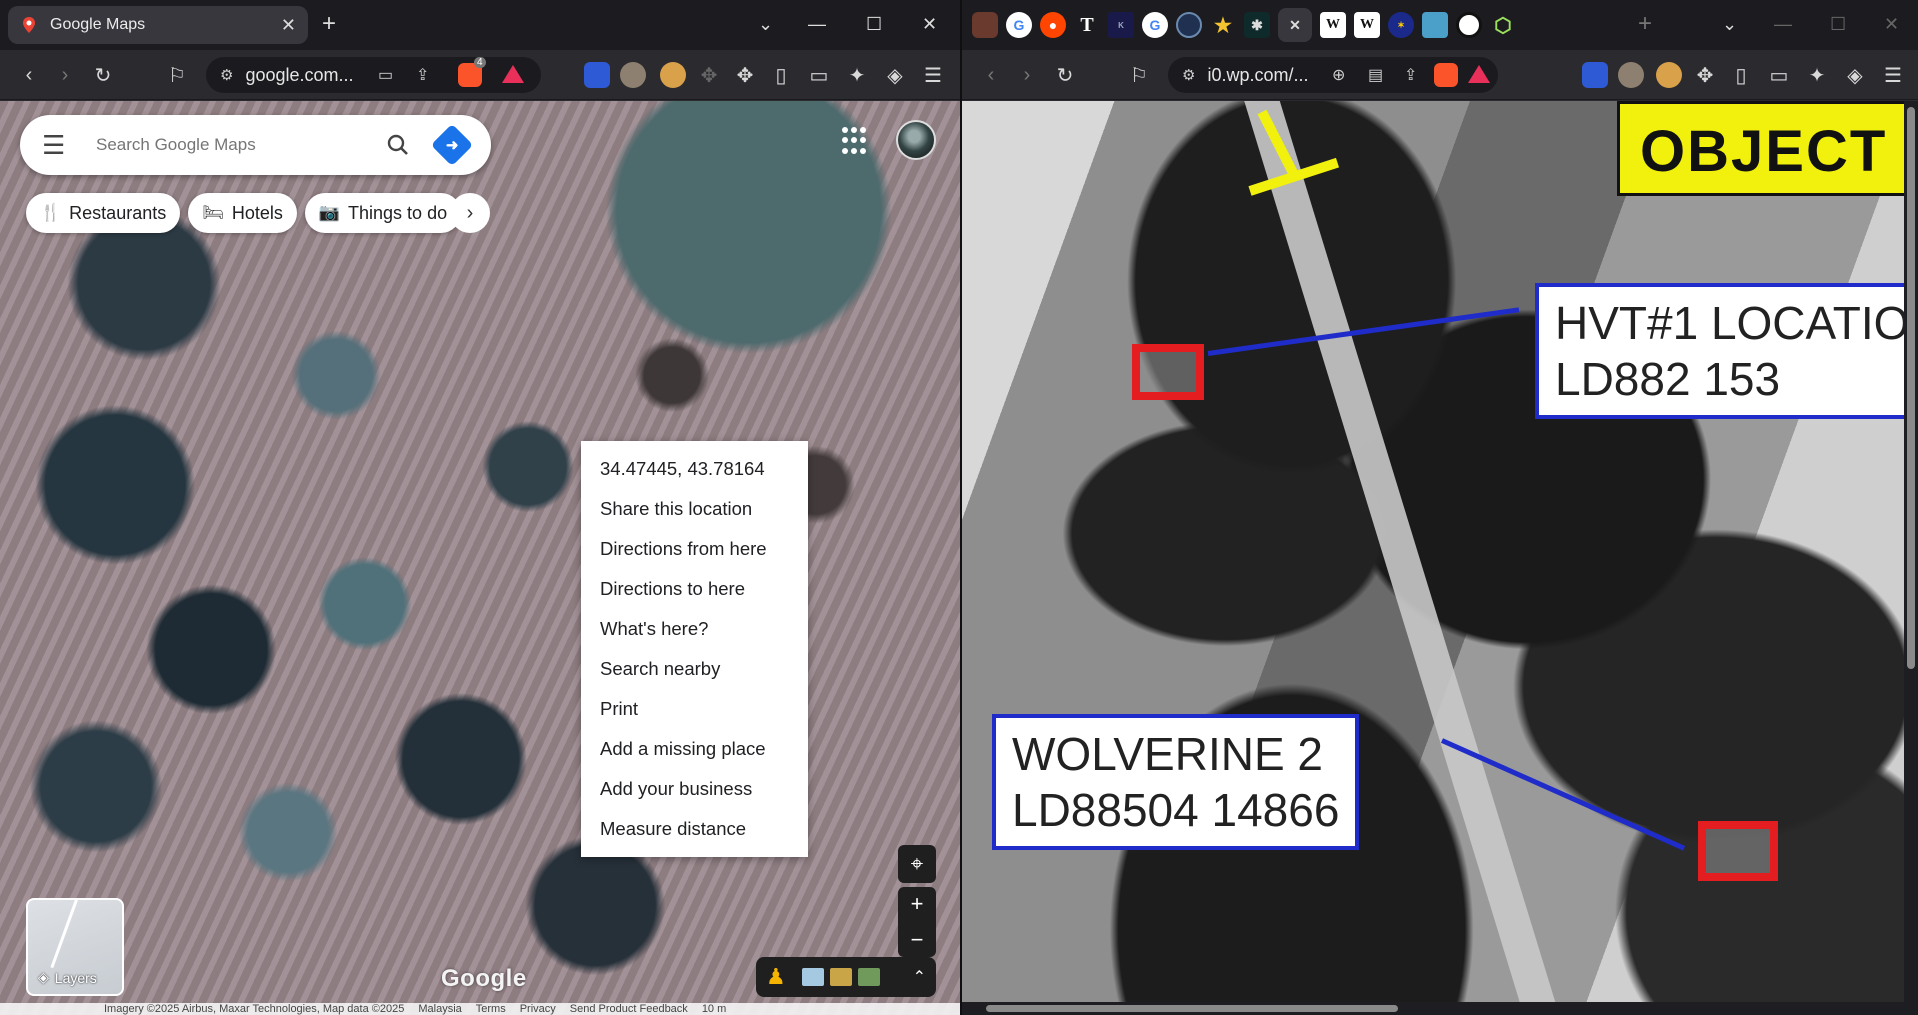  Describe the element at coordinates (1446, 75) in the screenshot. I see `brave-shields-icon` at that location.